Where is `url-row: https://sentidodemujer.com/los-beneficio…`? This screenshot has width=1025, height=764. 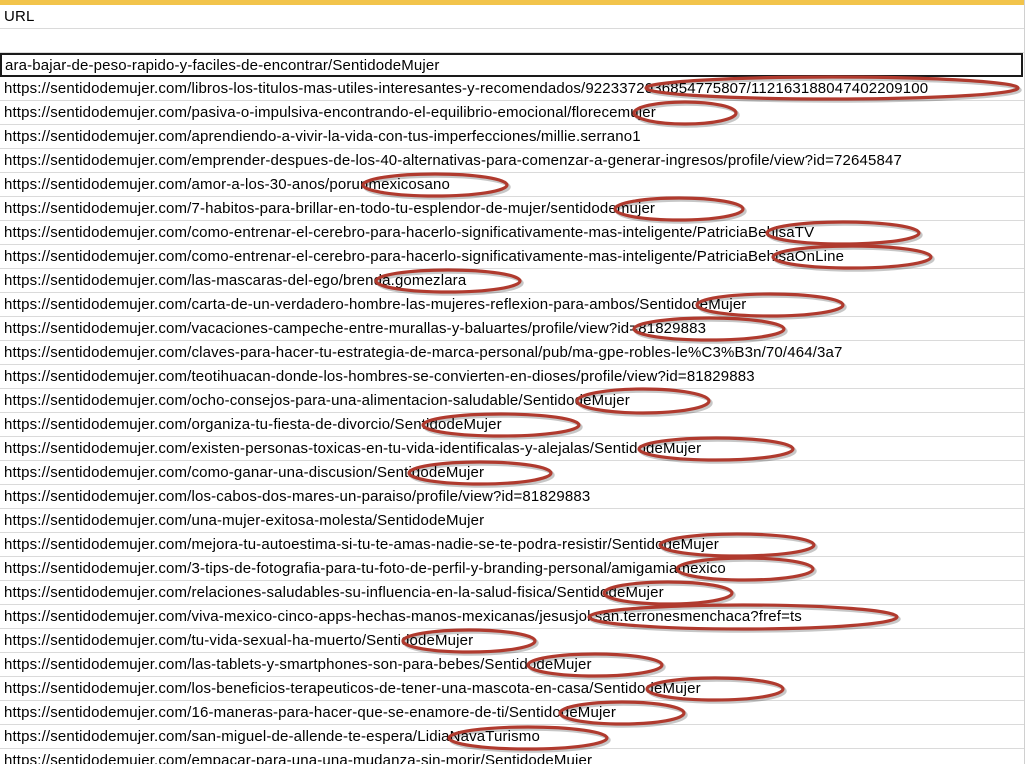 url-row: https://sentidodemujer.com/los-beneficio… is located at coordinates (512, 689).